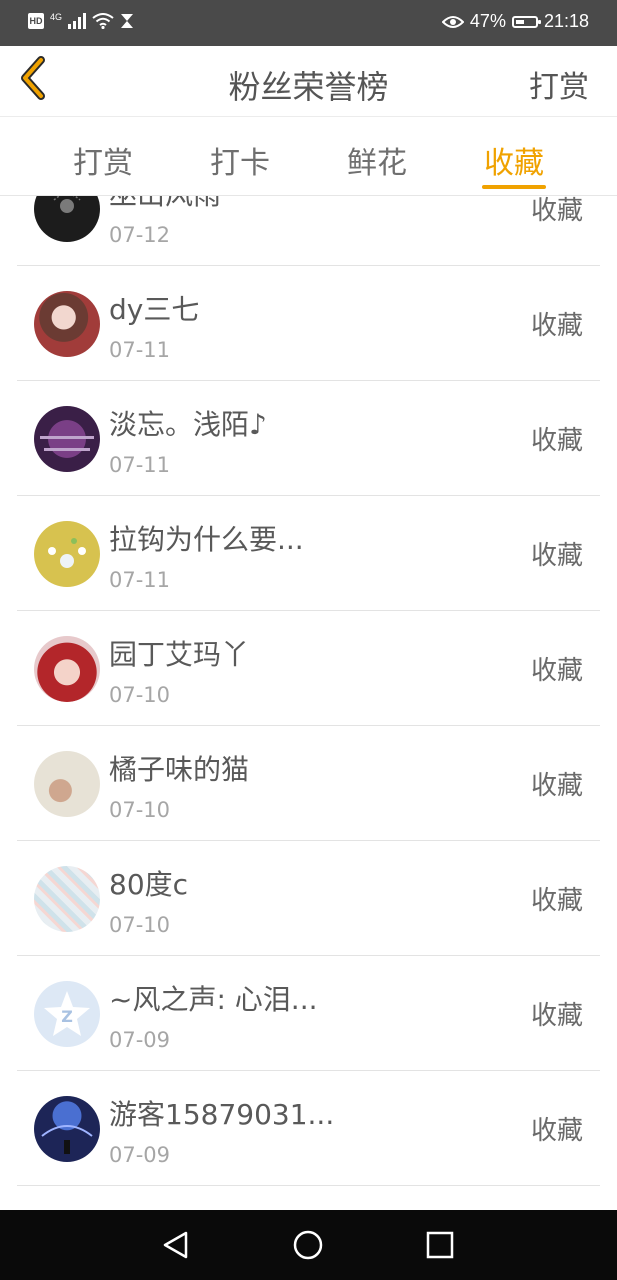 This screenshot has height=1280, width=617. What do you see at coordinates (176, 1245) in the screenshot?
I see `nav-back-button` at bounding box center [176, 1245].